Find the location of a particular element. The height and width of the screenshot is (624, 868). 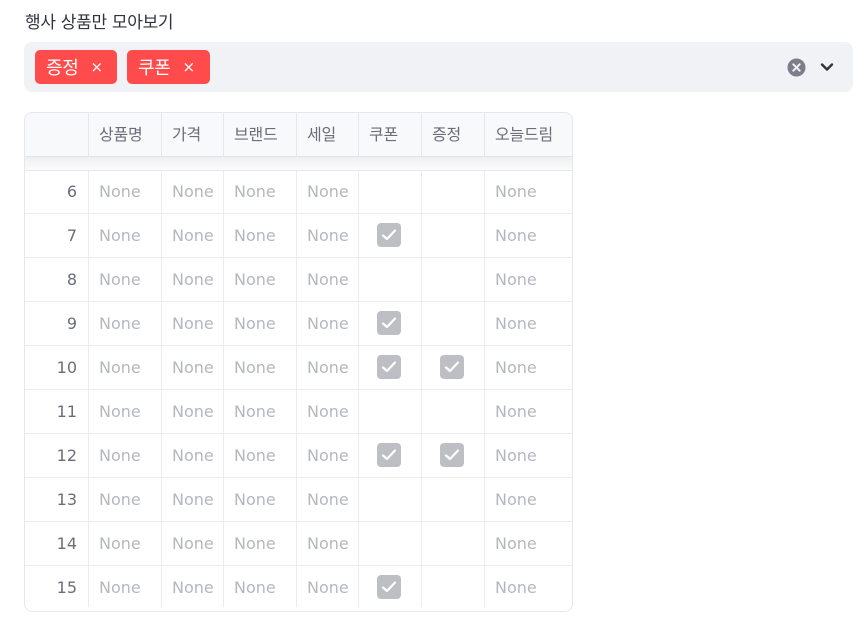

row-index: 10 is located at coordinates (57, 367).